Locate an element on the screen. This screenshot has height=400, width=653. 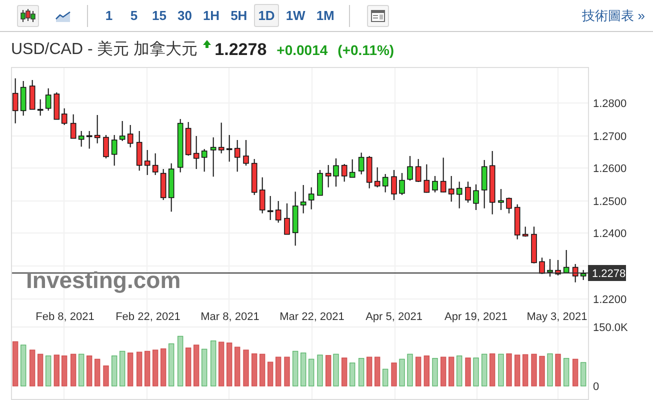
currency-pair-title: USD/CAD - 美元 加拿大元 is located at coordinates (104, 50).